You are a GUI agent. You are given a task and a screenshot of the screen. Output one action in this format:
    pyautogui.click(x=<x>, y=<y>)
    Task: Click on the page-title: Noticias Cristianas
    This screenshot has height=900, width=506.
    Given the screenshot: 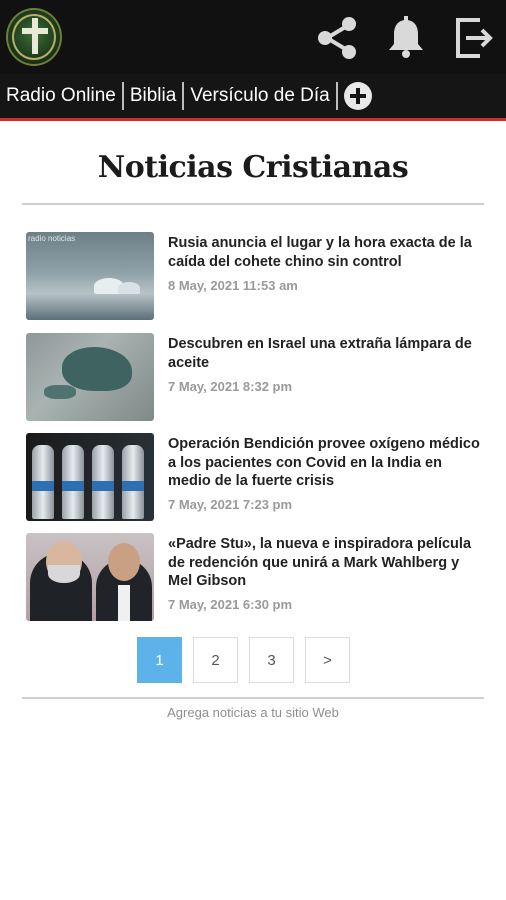 What is the action you would take?
    pyautogui.click(x=253, y=167)
    